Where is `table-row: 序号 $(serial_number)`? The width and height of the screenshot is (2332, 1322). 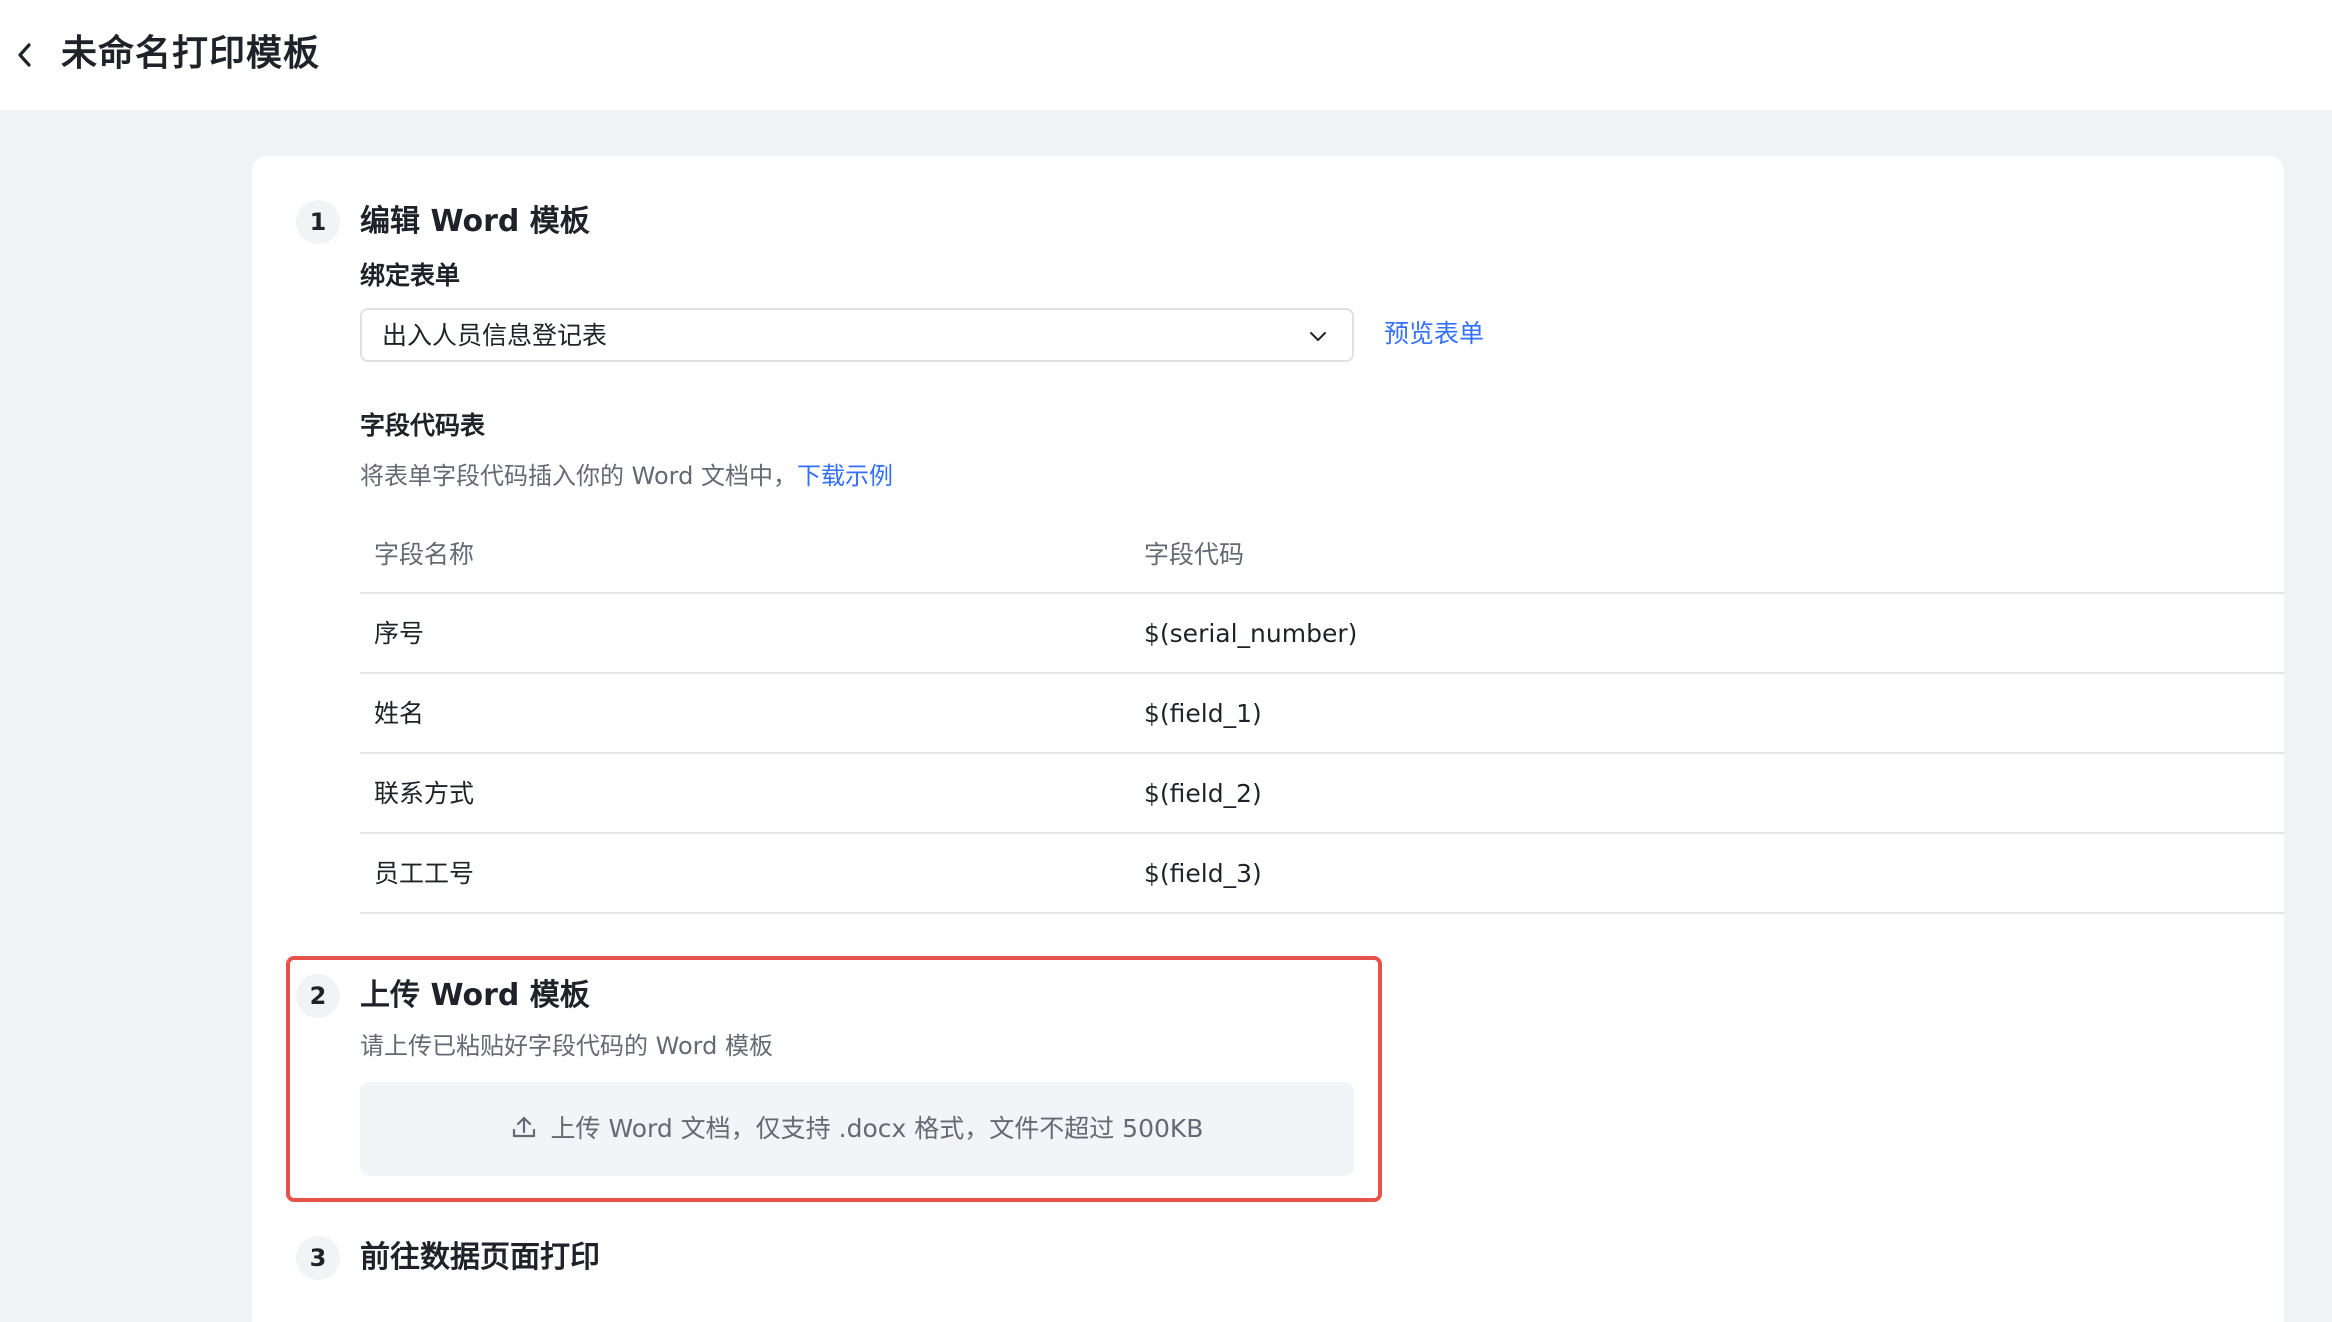
table-row: 序号 $(serial_number) is located at coordinates (1322, 634).